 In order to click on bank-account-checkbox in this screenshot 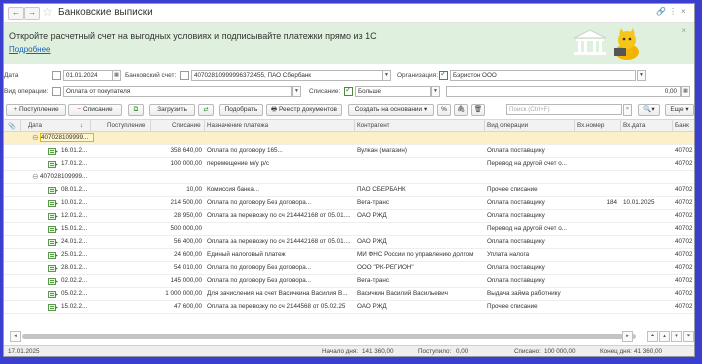, I will do `click(184, 75)`.